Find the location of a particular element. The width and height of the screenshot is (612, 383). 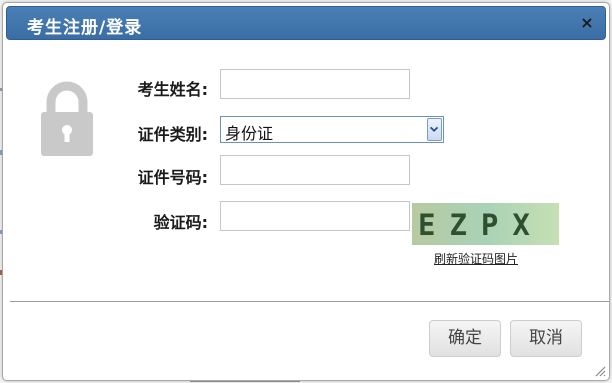

resize-grip-icon is located at coordinates (600, 371).